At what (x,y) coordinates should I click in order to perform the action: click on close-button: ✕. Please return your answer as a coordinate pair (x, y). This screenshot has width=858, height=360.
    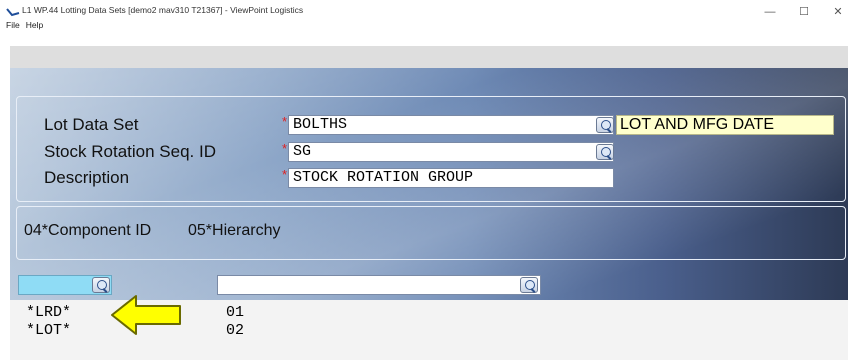
    Looking at the image, I should click on (838, 12).